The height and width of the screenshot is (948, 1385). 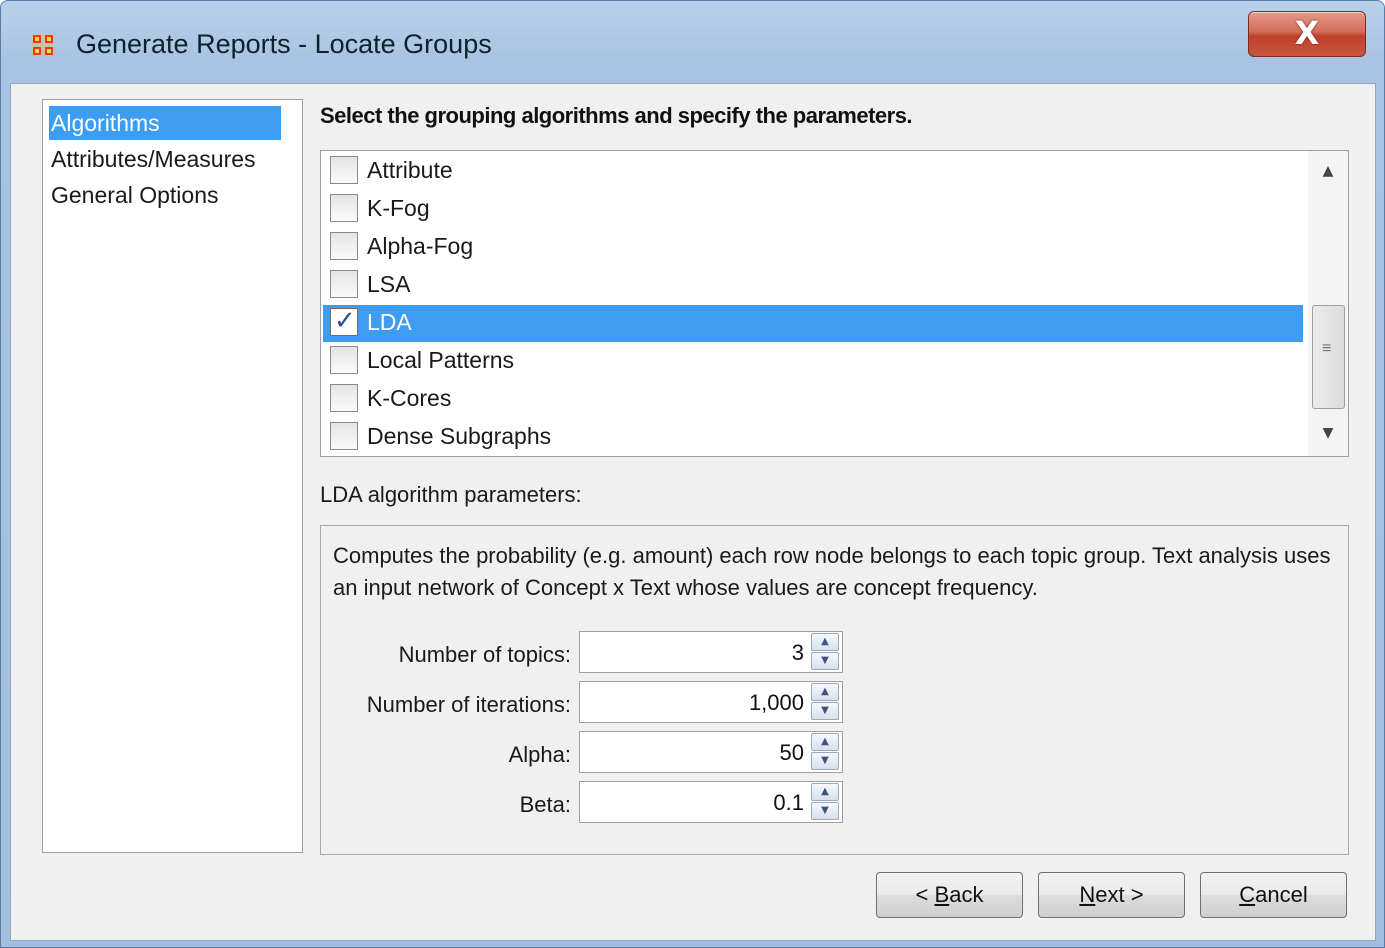 I want to click on vertical-scrollbar: ▲ ≡ ▼, so click(x=1328, y=303).